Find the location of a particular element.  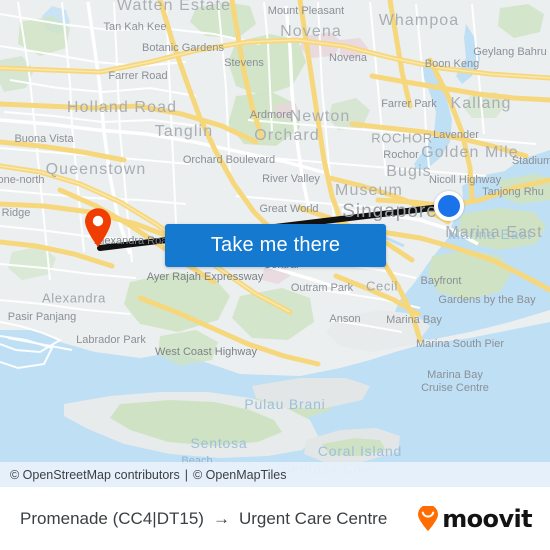

destination-dot is located at coordinates (449, 206).